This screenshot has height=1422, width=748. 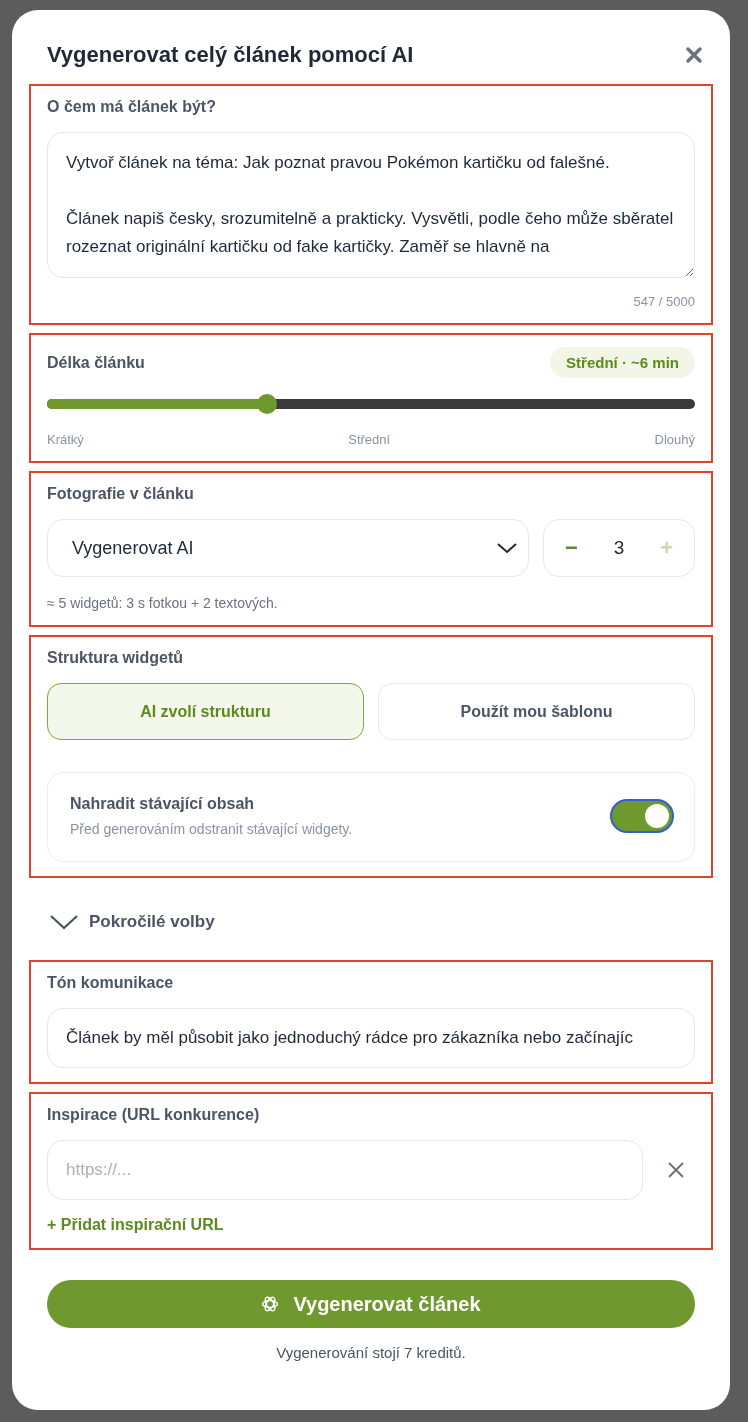 What do you see at coordinates (371, 205) in the screenshot?
I see `prompt-field: Vytvoř článek na téma: Jak poznat pravou Pokémon kartičku od falešné. Článek napiš česky, srozumitelně a prakticky. Vysvětli, podle čeho může sběratel rozeznat originální kartičku od fake kartičky. Zaměř se hlavně na` at bounding box center [371, 205].